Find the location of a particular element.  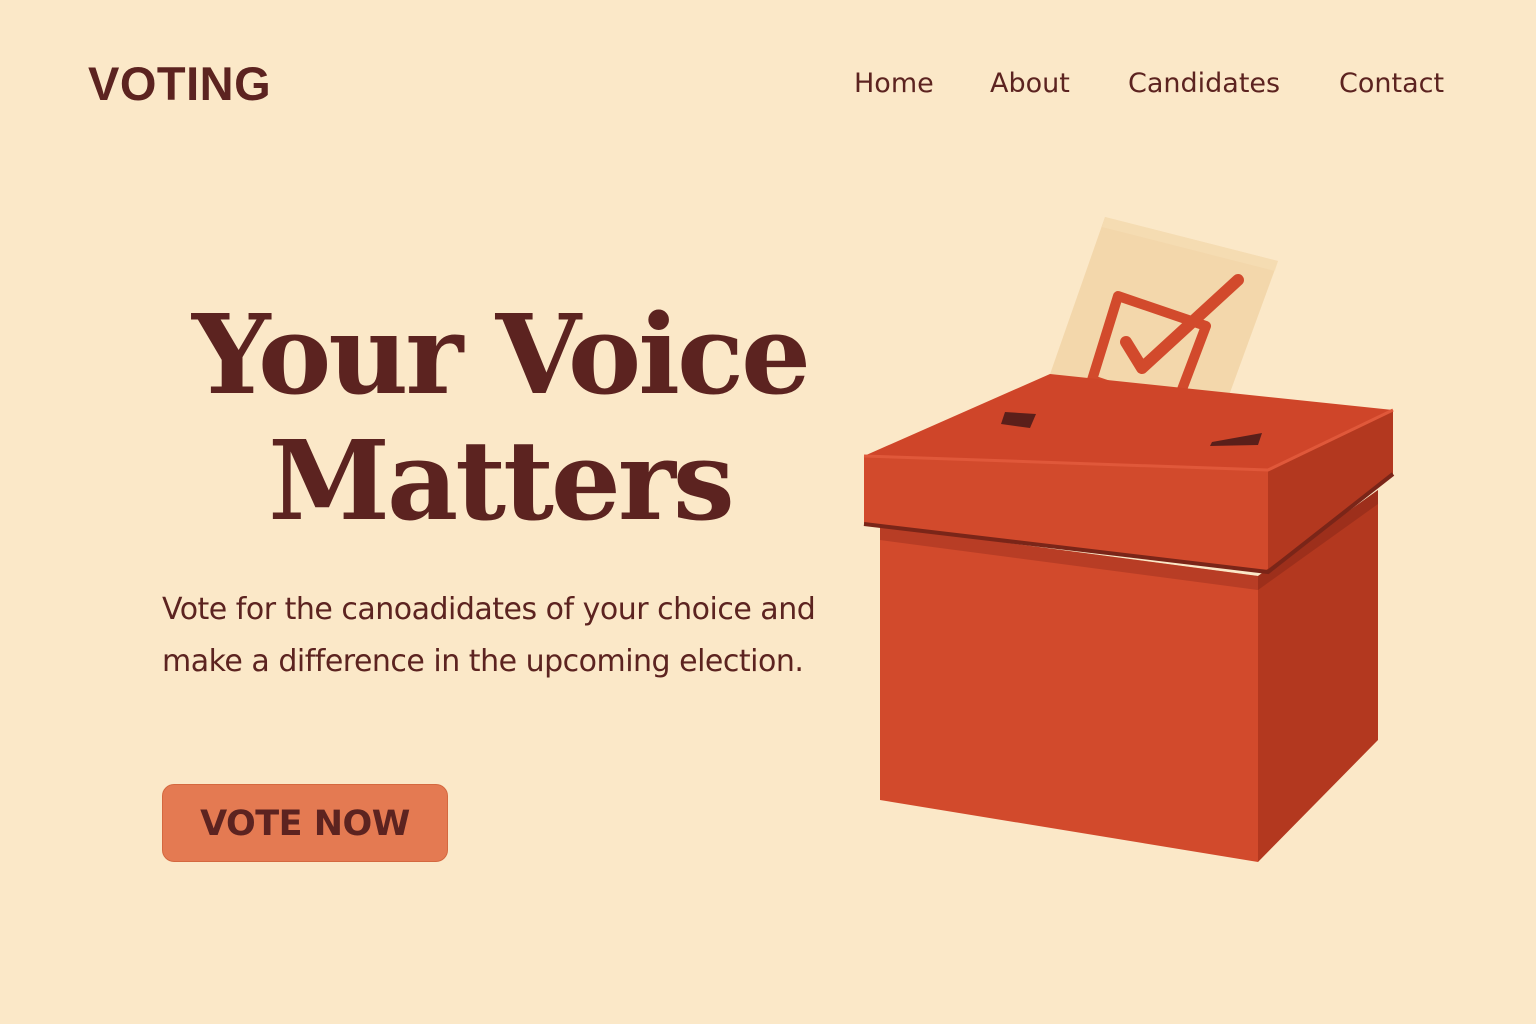

nav-contact: Contact is located at coordinates (1391, 84).